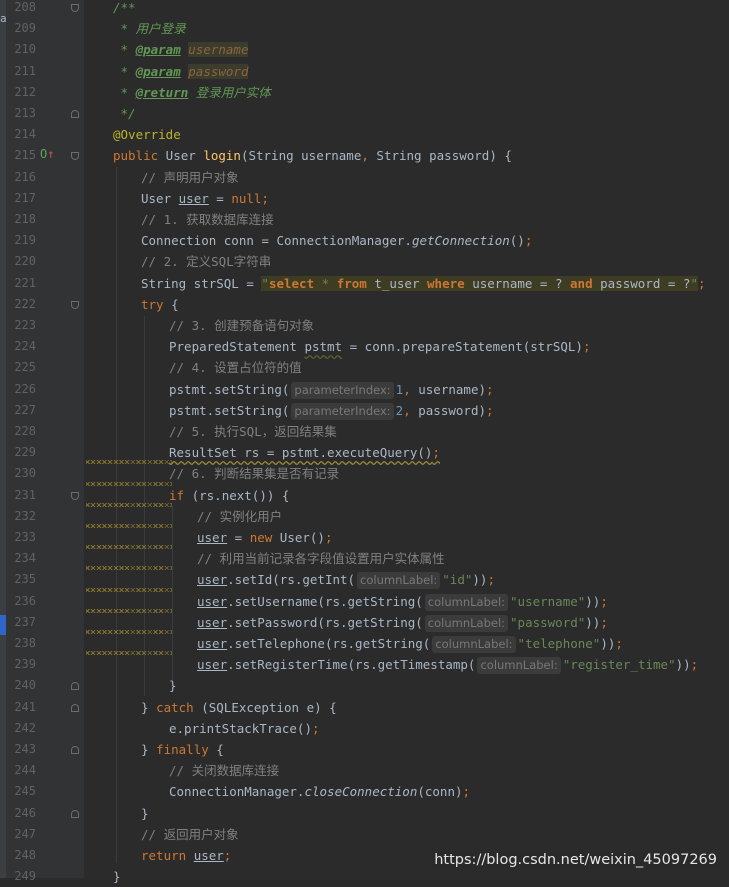 The width and height of the screenshot is (729, 887). I want to click on line-number: 243, so click(25, 749).